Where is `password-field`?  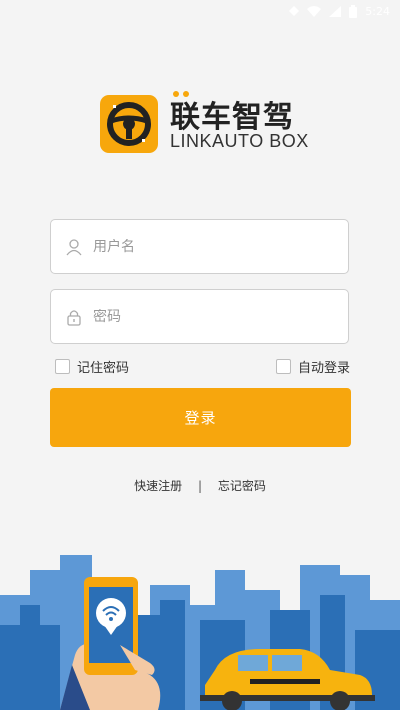
password-field is located at coordinates (199, 316).